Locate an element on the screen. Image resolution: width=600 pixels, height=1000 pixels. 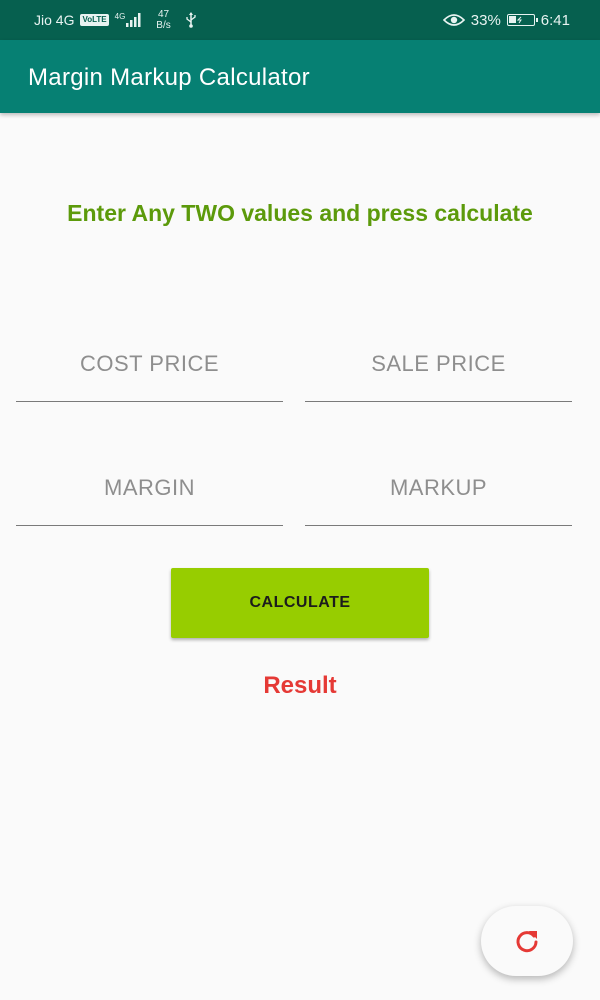
net-speed-value: 47 is located at coordinates (163, 14).